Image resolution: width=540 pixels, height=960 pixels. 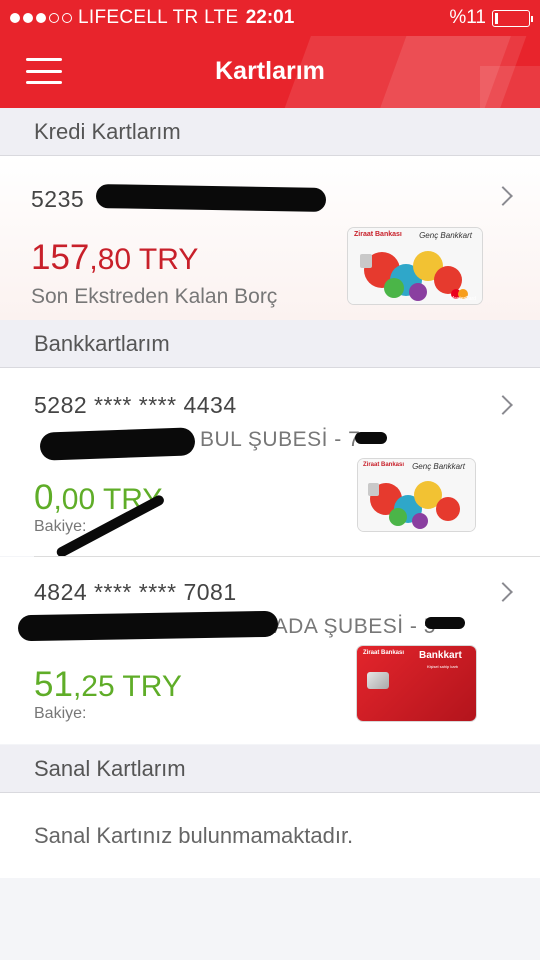 I want to click on card-brand-label: Bankkart, so click(x=440, y=655).